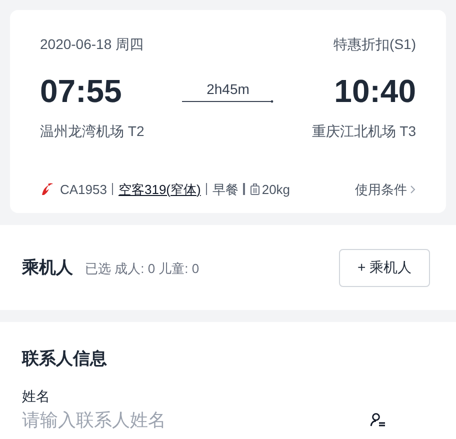  What do you see at coordinates (65, 359) in the screenshot?
I see `section-title: 联系人信息` at bounding box center [65, 359].